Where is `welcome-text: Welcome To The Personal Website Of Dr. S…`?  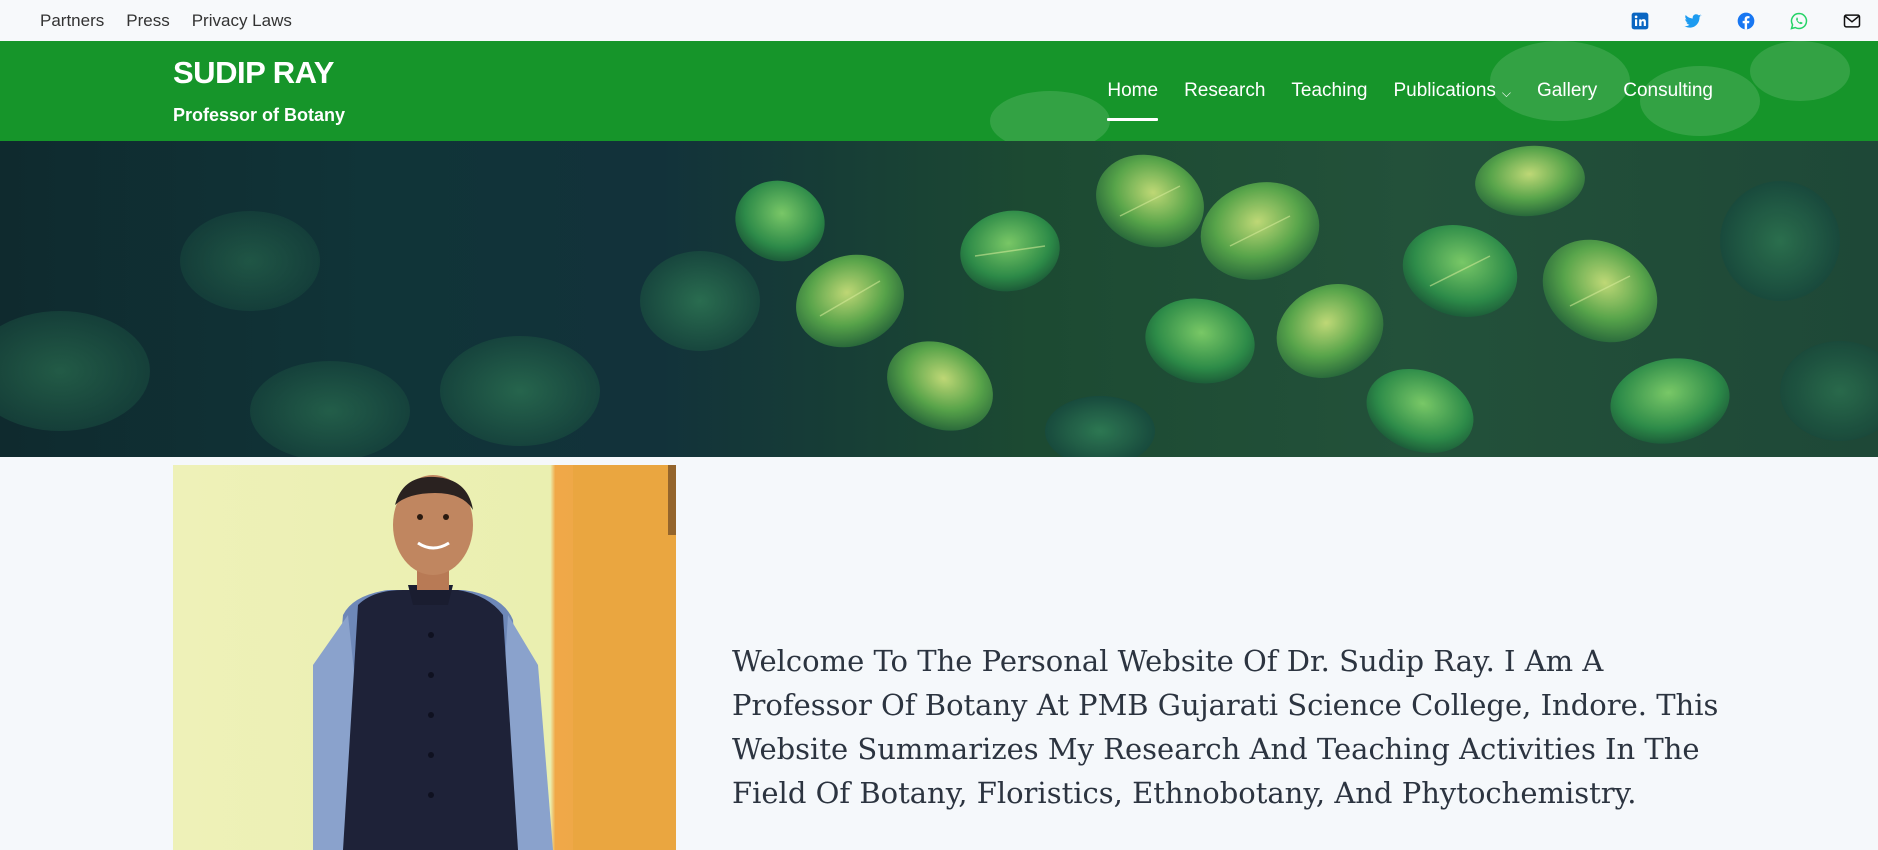
welcome-text: Welcome To The Personal Website Of Dr. S… is located at coordinates (1225, 727).